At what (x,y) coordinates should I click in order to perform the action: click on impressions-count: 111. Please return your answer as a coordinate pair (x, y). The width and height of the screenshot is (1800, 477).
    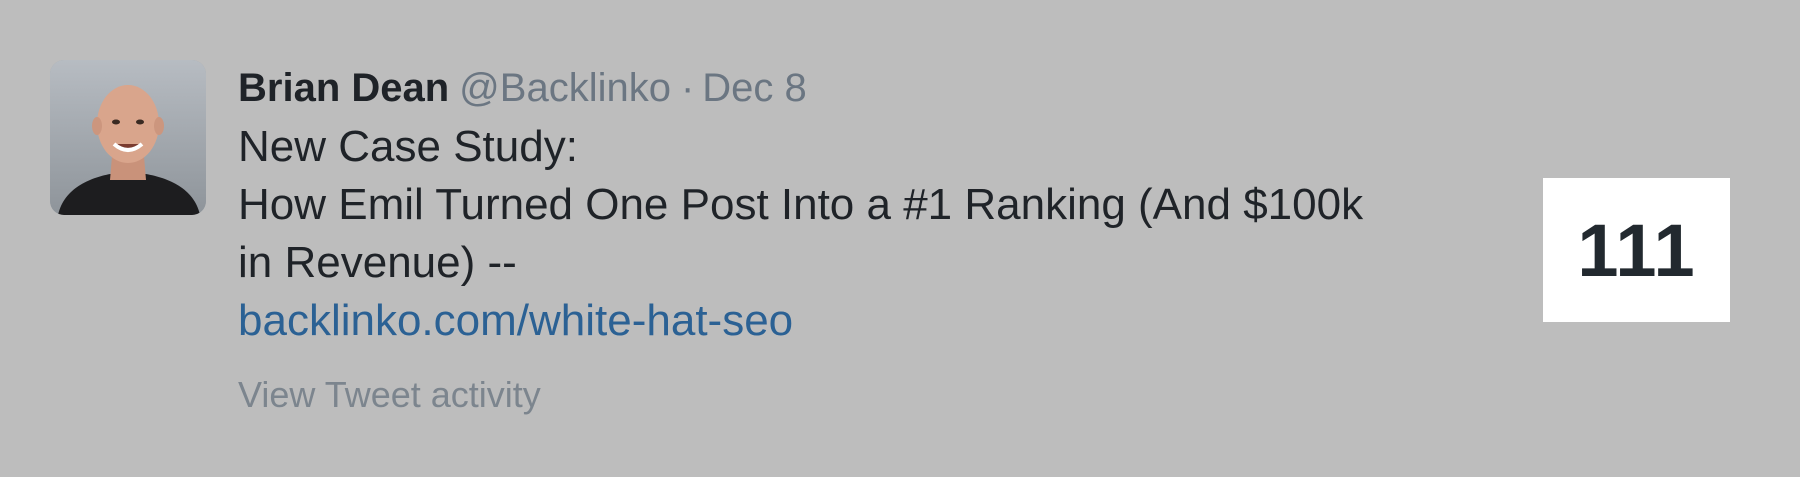
    Looking at the image, I should click on (1636, 250).